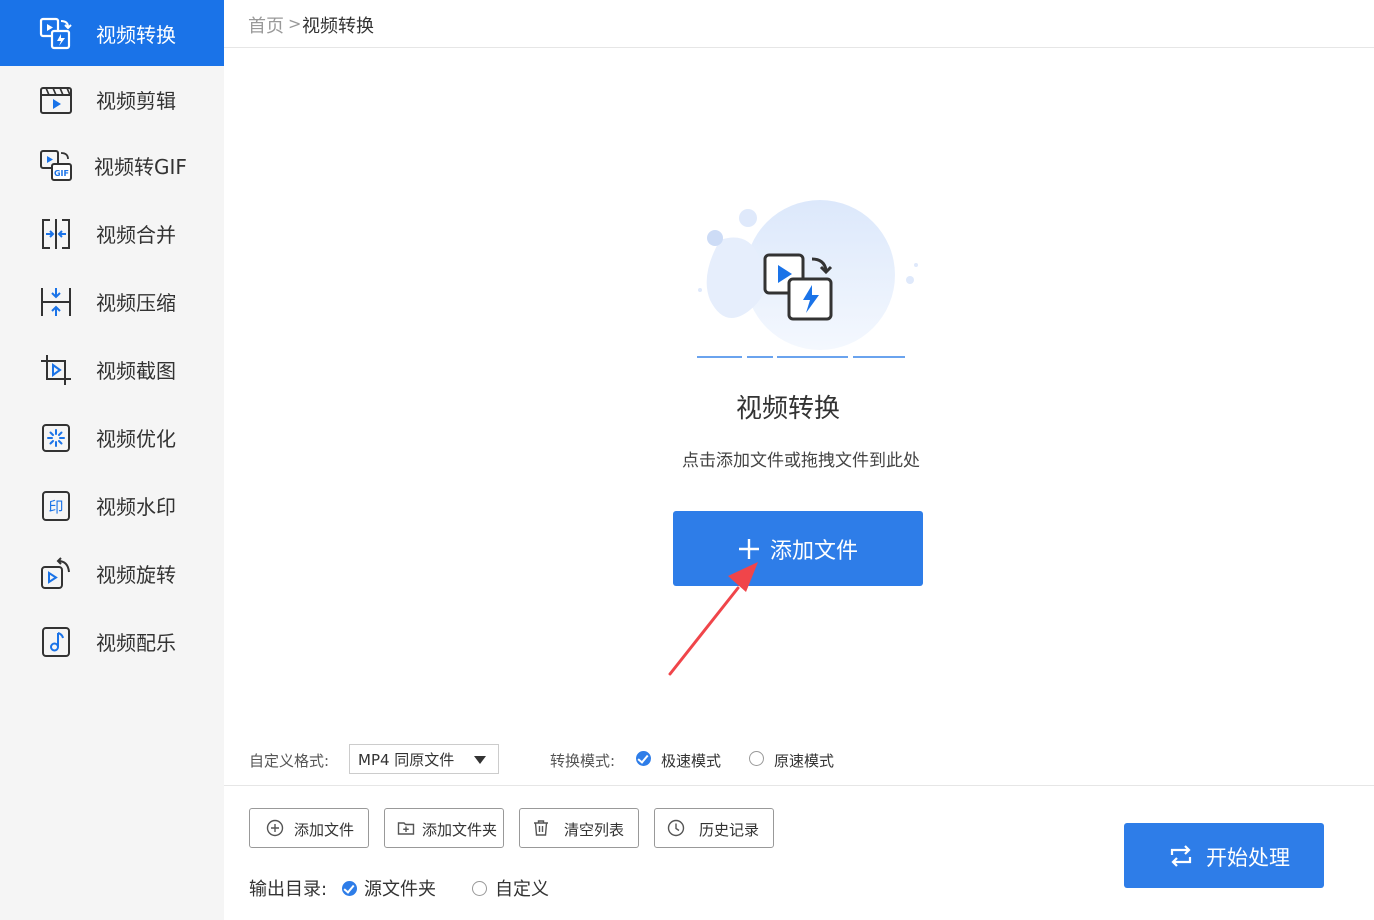  Describe the element at coordinates (56, 34) in the screenshot. I see `video-convert-icon` at that location.